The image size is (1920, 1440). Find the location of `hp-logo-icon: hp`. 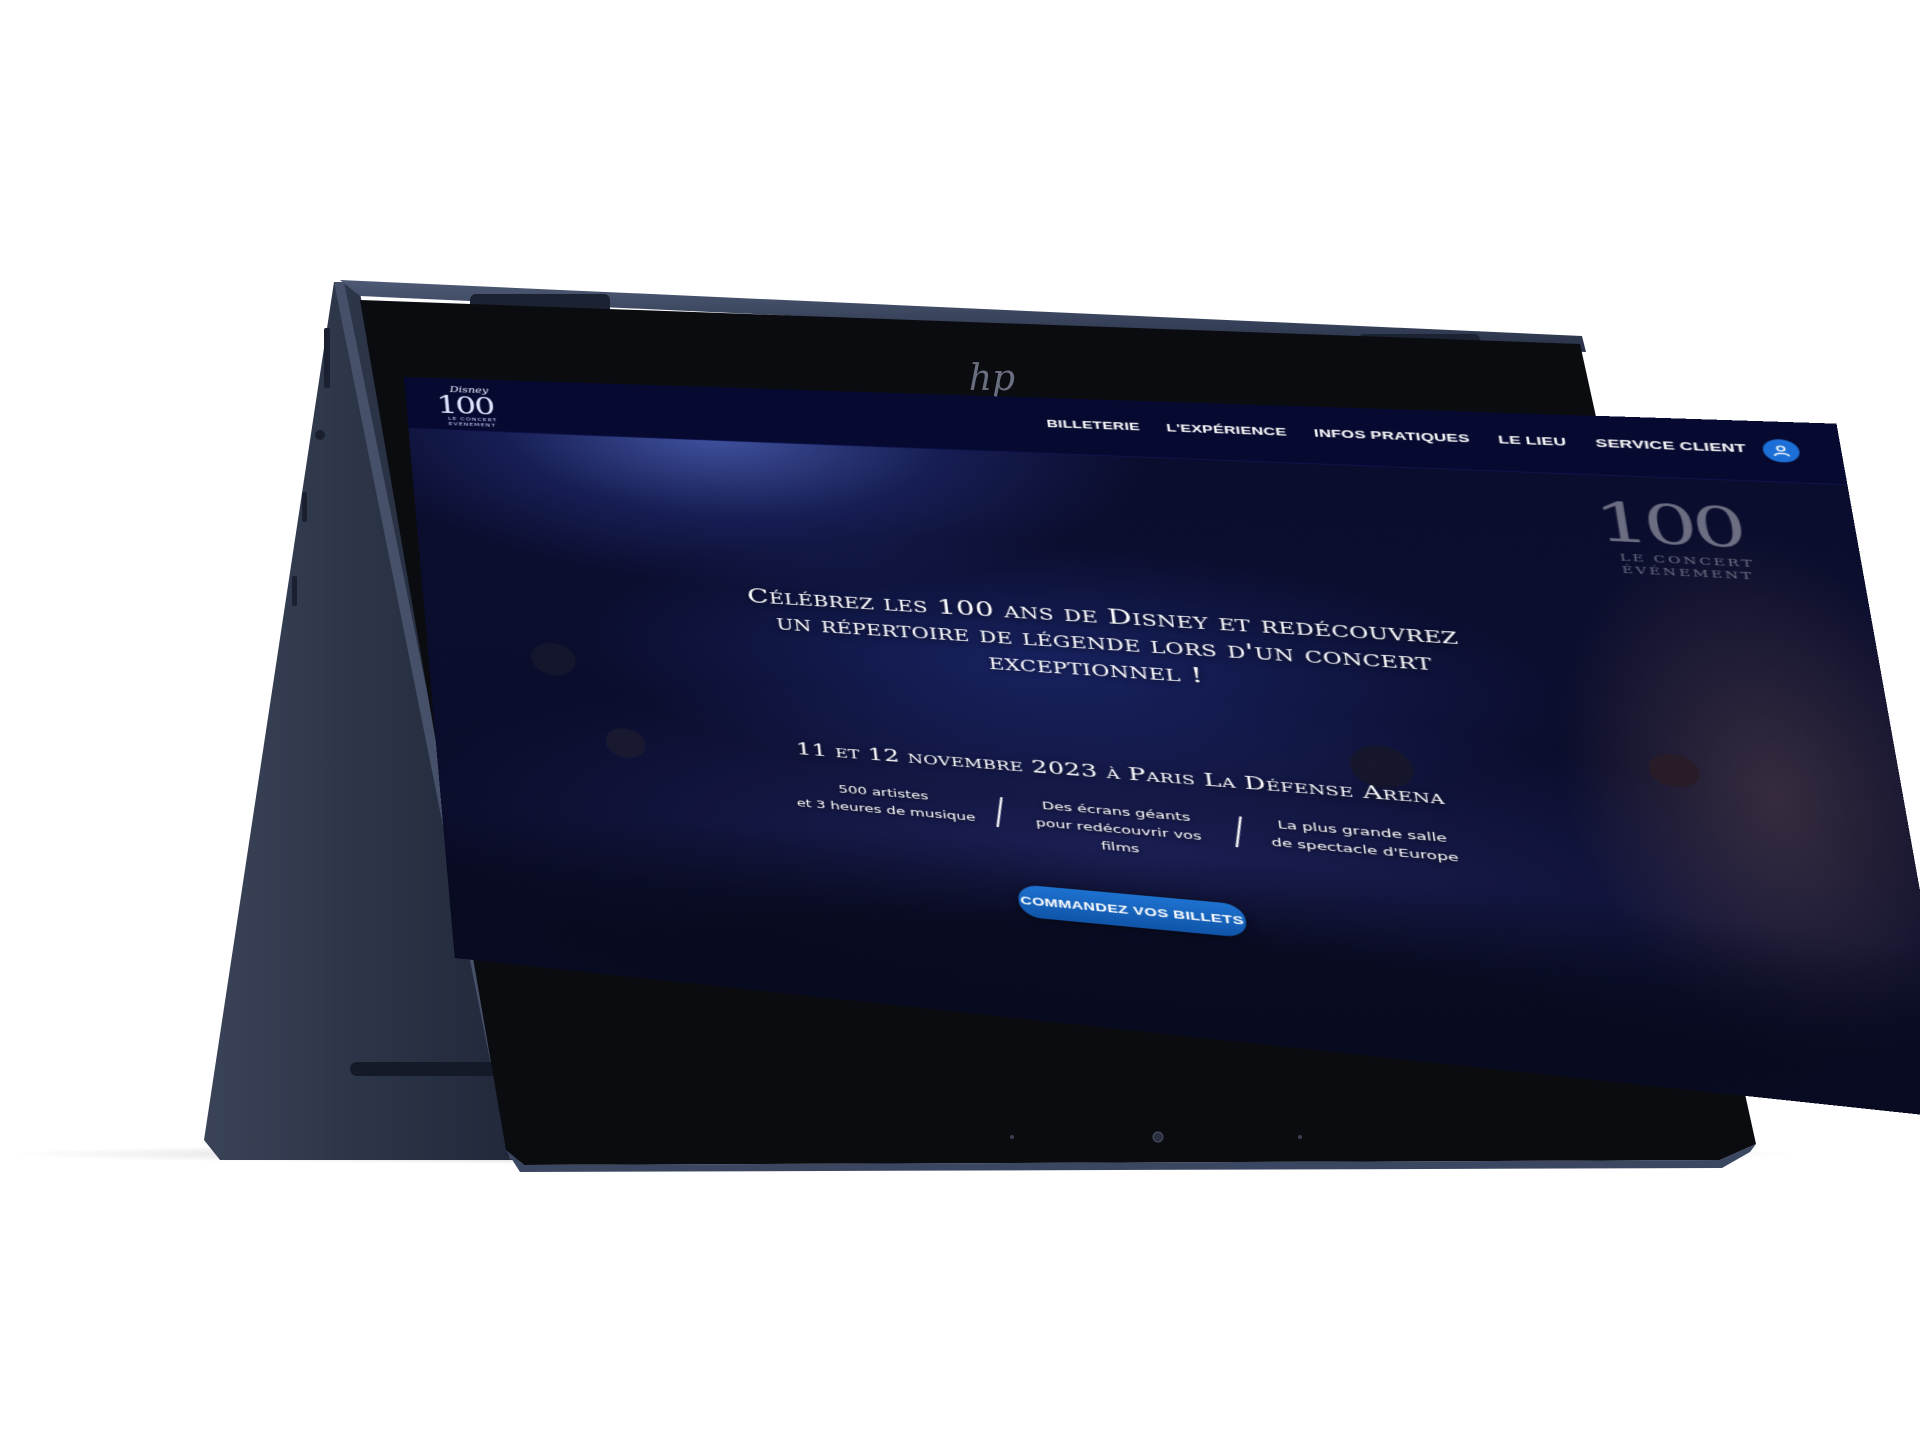

hp-logo-icon: hp is located at coordinates (992, 378).